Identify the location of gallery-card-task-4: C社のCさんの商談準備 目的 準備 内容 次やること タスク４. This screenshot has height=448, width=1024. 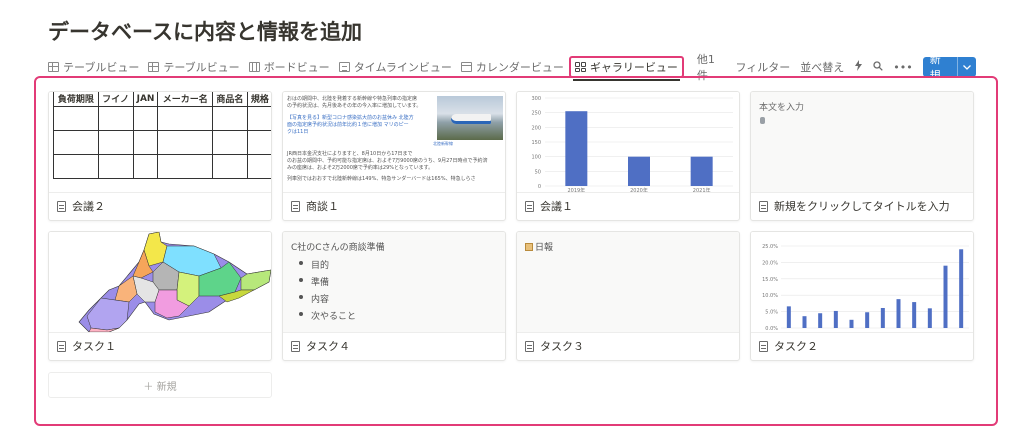
(394, 296).